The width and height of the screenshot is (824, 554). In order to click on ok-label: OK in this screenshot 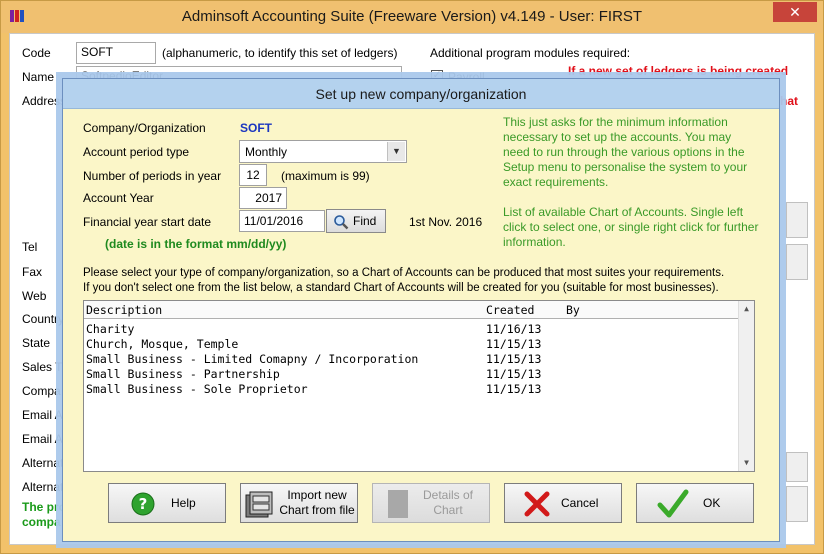, I will do `click(712, 503)`.